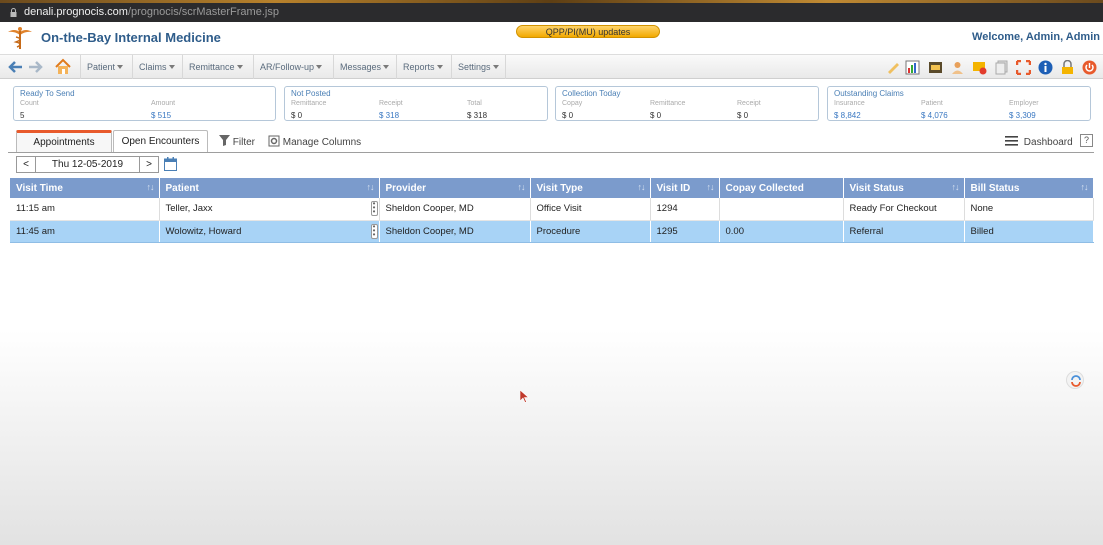  I want to click on column-header-visit-id: Visit ID ↑↓, so click(685, 188).